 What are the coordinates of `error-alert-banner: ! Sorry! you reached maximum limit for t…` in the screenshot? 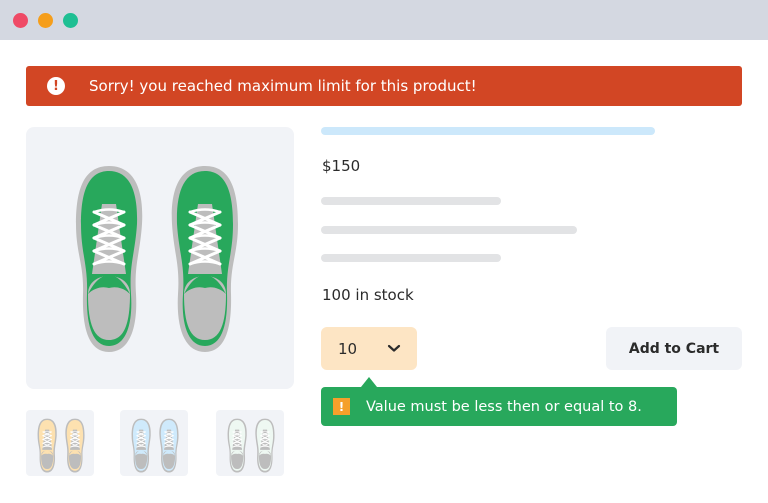 It's located at (384, 86).